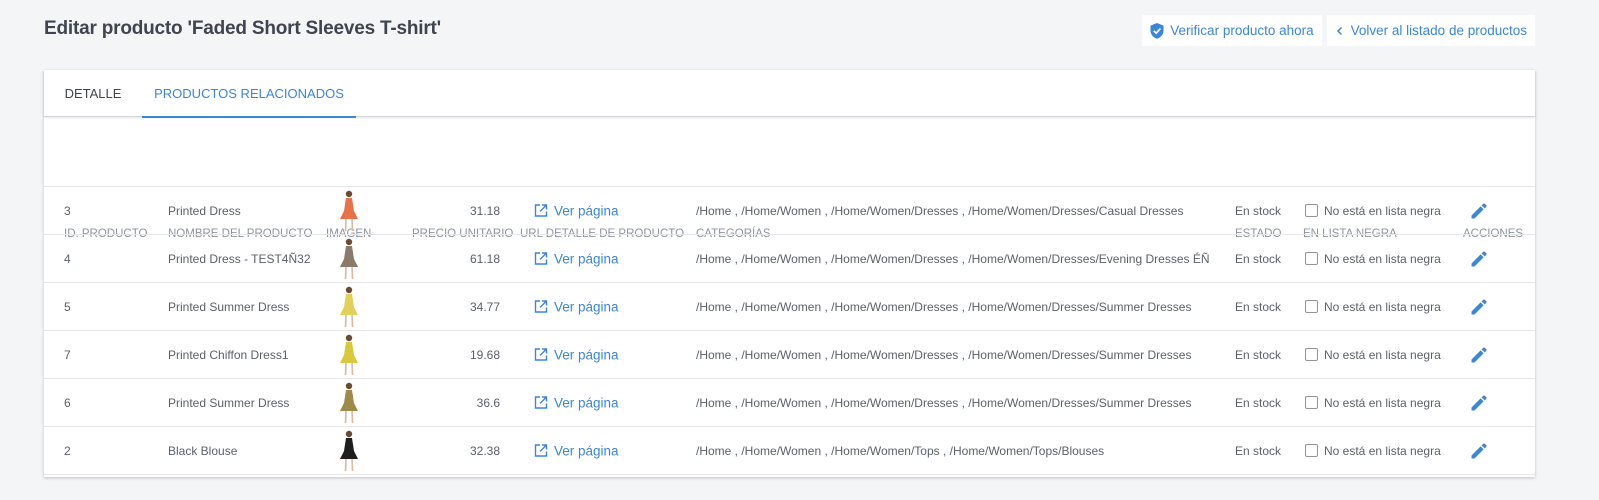 Image resolution: width=1599 pixels, height=500 pixels. I want to click on product-id: 5, so click(67, 306).